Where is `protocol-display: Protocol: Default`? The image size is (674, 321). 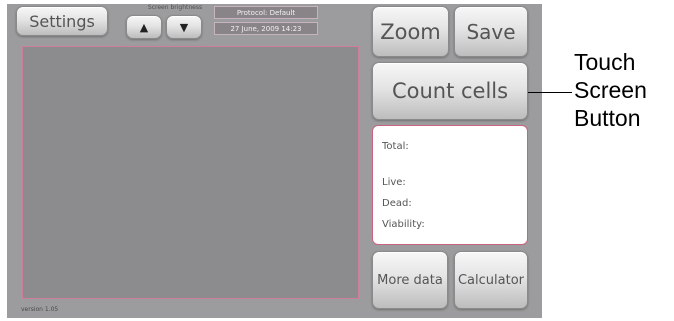
protocol-display: Protocol: Default is located at coordinates (266, 12).